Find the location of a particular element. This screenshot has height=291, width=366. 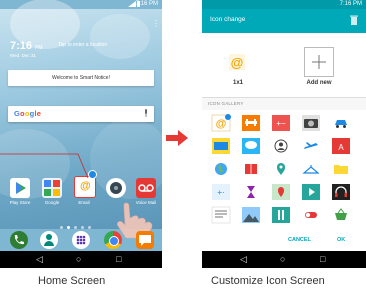

gallery-game-icon: +· is located at coordinates (221, 192).